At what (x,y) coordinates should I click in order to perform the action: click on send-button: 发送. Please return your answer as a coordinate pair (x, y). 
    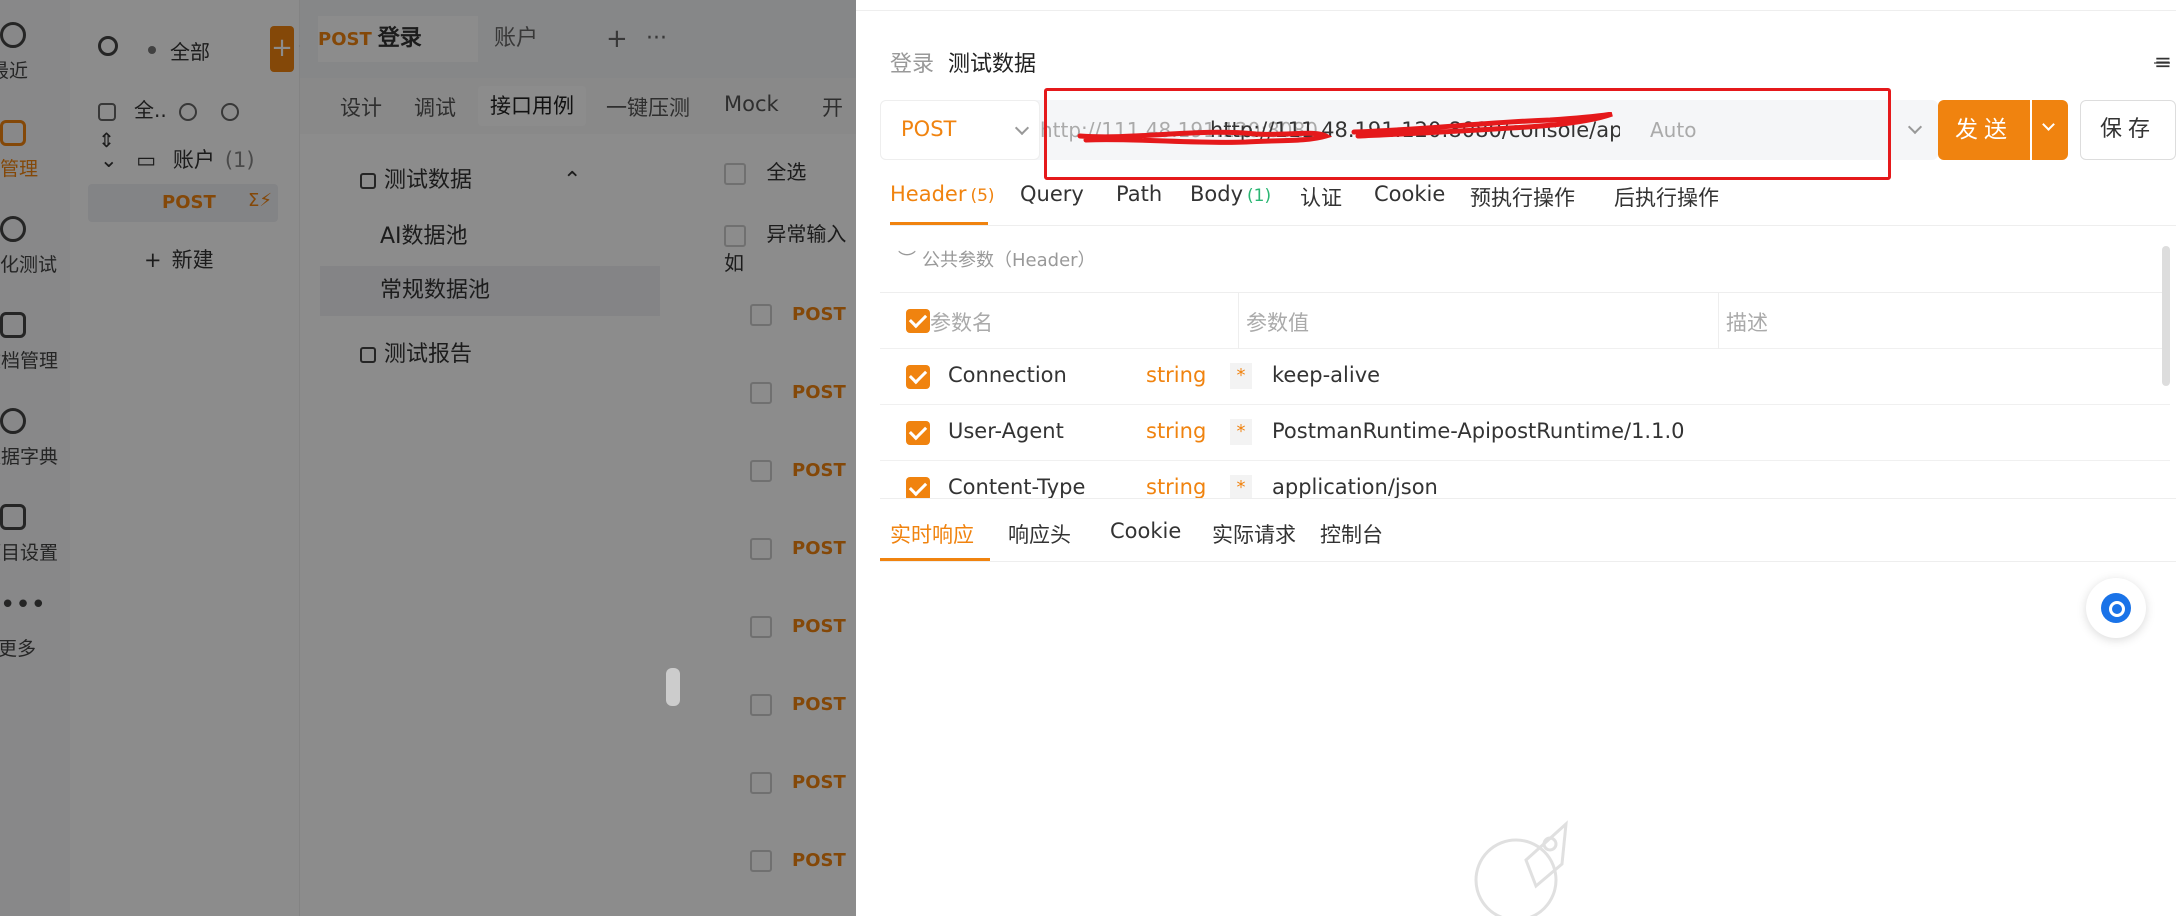
    Looking at the image, I should click on (1984, 130).